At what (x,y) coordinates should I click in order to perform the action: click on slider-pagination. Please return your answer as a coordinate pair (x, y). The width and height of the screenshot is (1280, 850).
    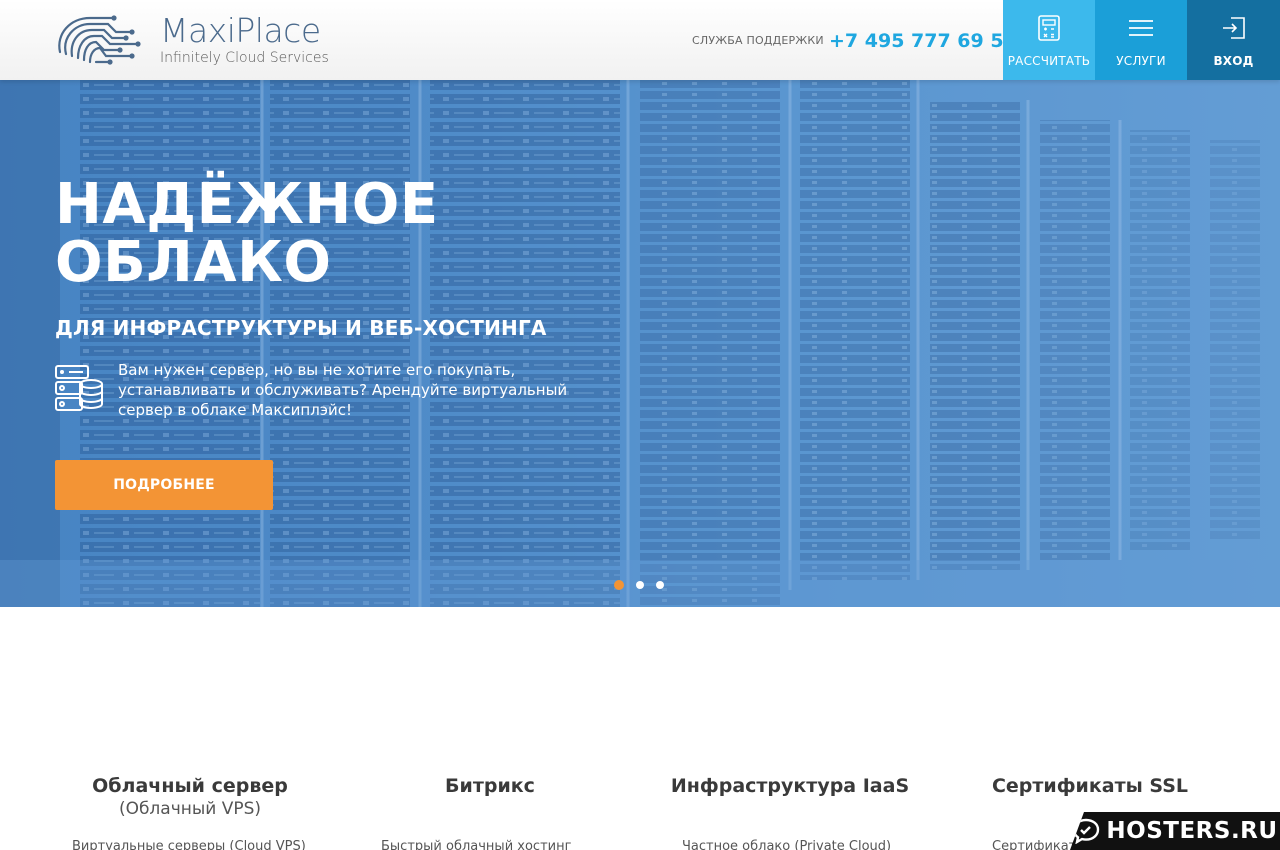
    Looking at the image, I should click on (639, 585).